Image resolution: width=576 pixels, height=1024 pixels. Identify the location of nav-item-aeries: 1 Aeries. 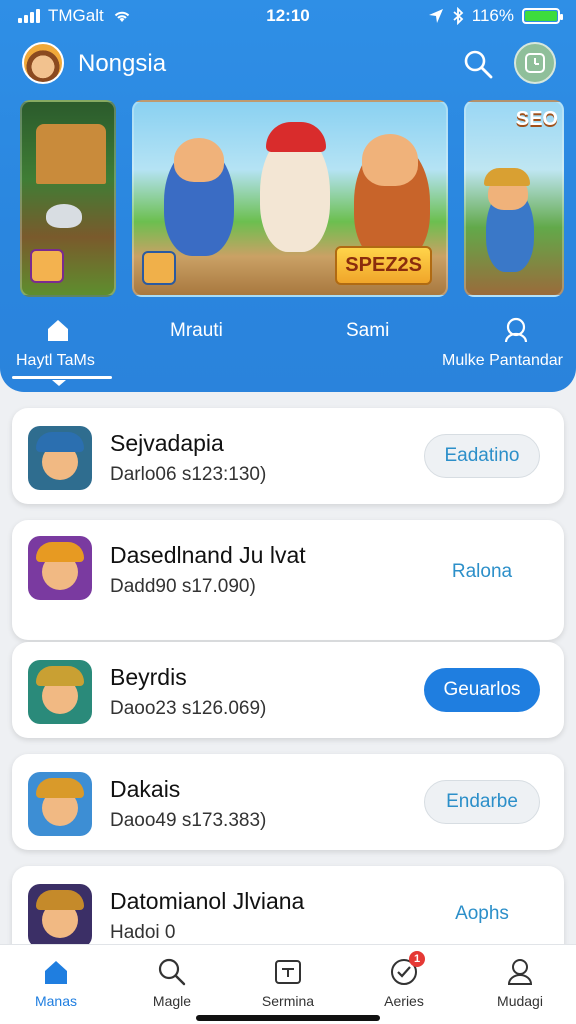
(404, 980).